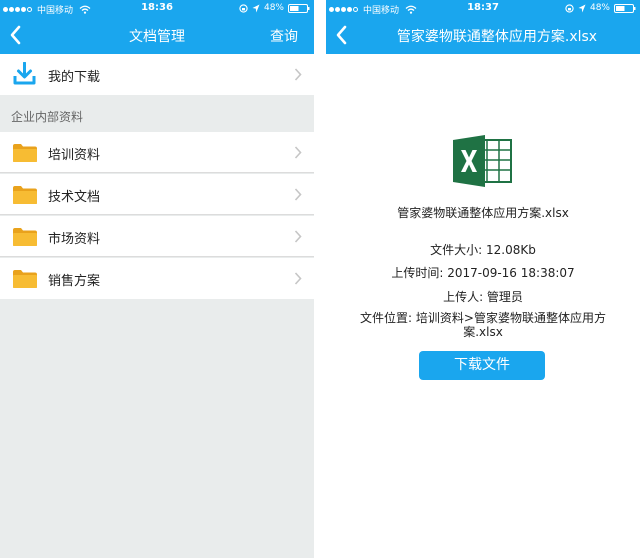 The image size is (640, 558). I want to click on page-title: 文档管理, so click(157, 37).